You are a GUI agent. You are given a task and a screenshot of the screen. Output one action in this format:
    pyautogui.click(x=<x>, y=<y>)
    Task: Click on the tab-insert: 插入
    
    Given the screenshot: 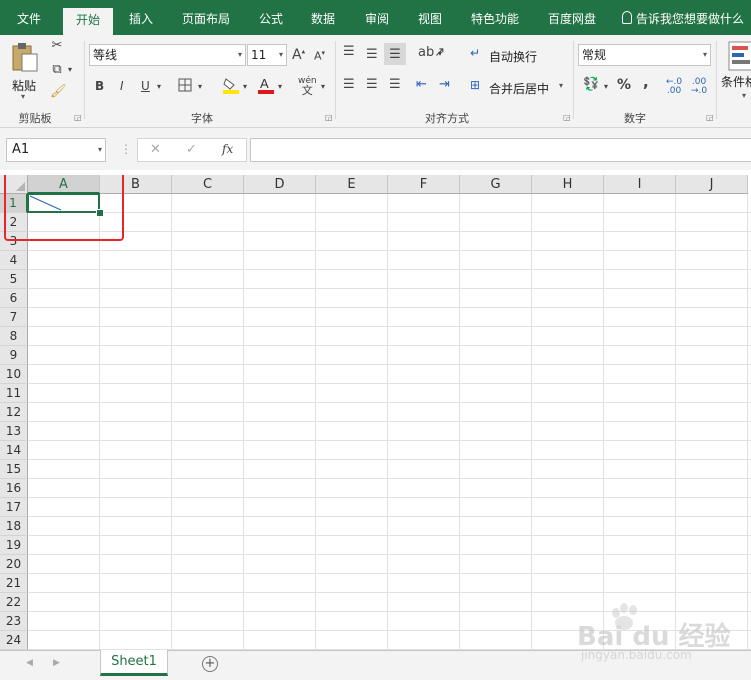 What is the action you would take?
    pyautogui.click(x=141, y=17)
    